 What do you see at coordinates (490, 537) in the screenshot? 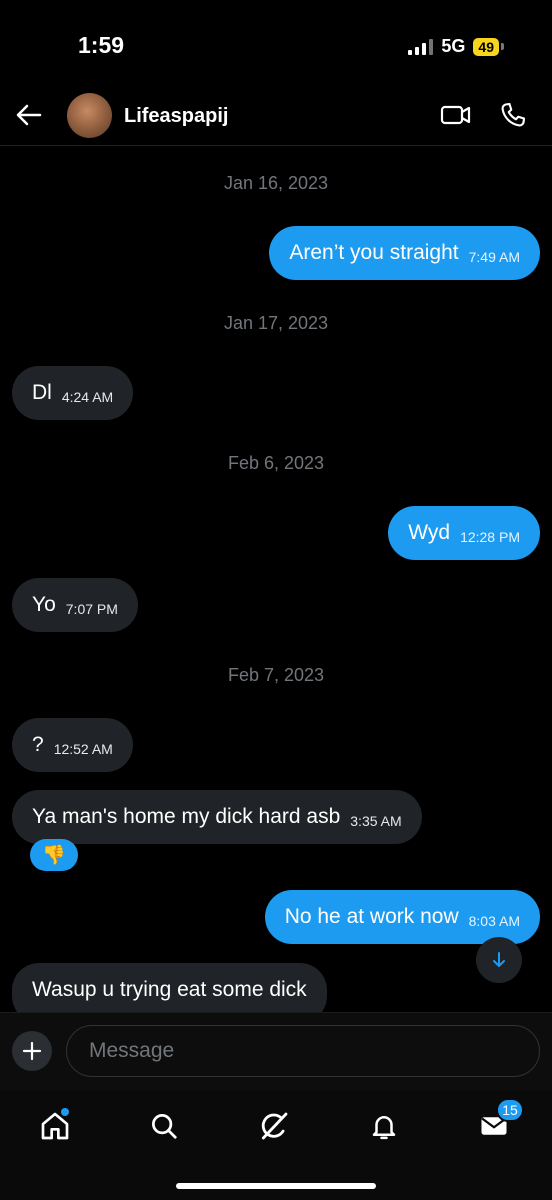
I see `message-time: 12:28 PM` at bounding box center [490, 537].